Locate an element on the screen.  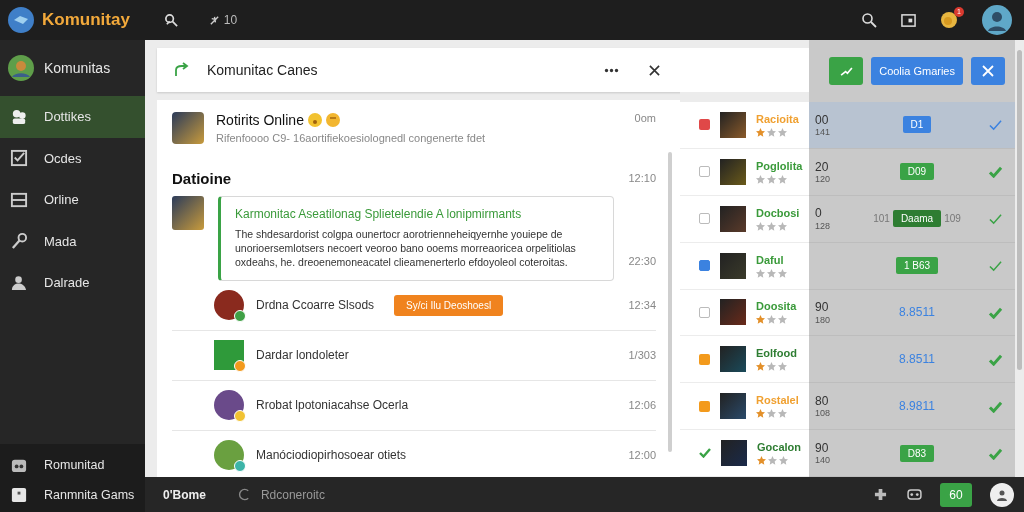
score-detail: 108 is located at coordinates (823, 413).